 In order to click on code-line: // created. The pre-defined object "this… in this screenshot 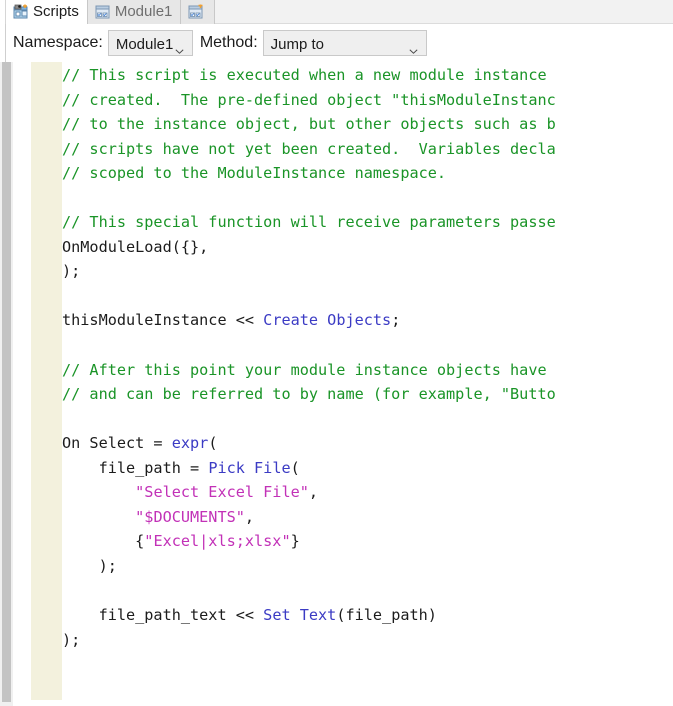, I will do `click(367, 100)`.